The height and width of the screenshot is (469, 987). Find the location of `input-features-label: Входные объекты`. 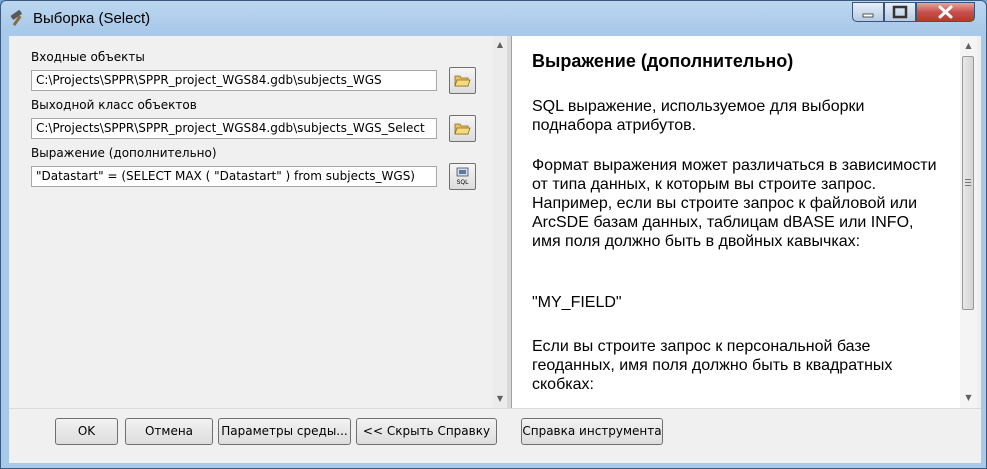

input-features-label: Входные объекты is located at coordinates (88, 57).